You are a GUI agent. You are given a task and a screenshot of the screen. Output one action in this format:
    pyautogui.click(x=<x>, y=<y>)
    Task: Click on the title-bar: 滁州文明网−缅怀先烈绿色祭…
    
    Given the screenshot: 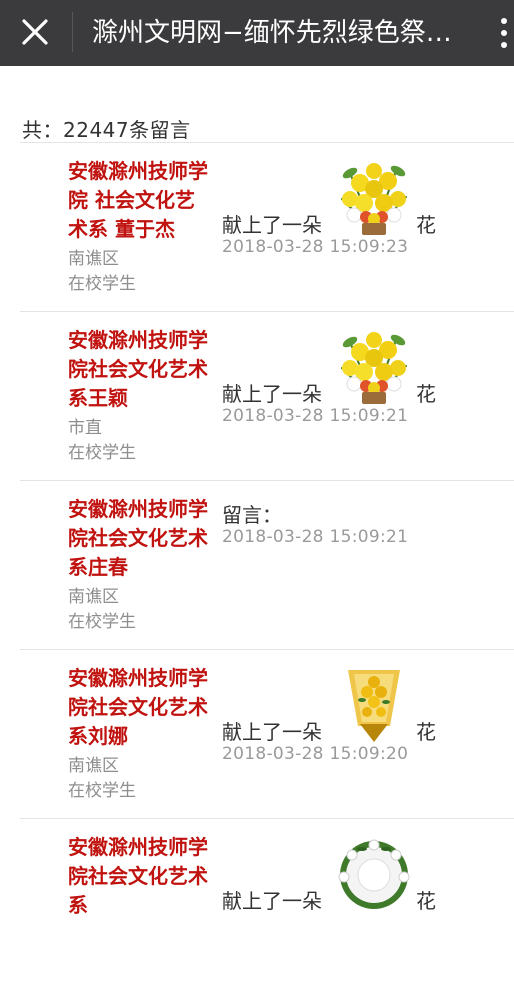 What is the action you would take?
    pyautogui.click(x=257, y=33)
    